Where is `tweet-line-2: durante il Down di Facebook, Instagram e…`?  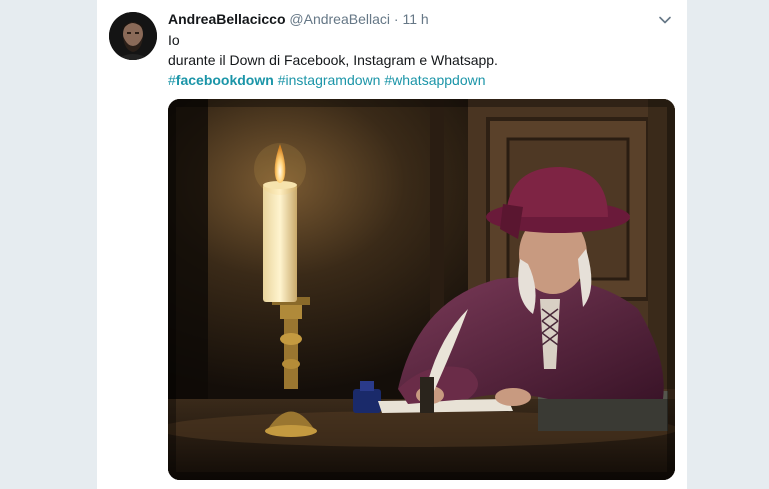
tweet-line-2: durante il Down di Facebook, Instagram e… is located at coordinates (333, 60).